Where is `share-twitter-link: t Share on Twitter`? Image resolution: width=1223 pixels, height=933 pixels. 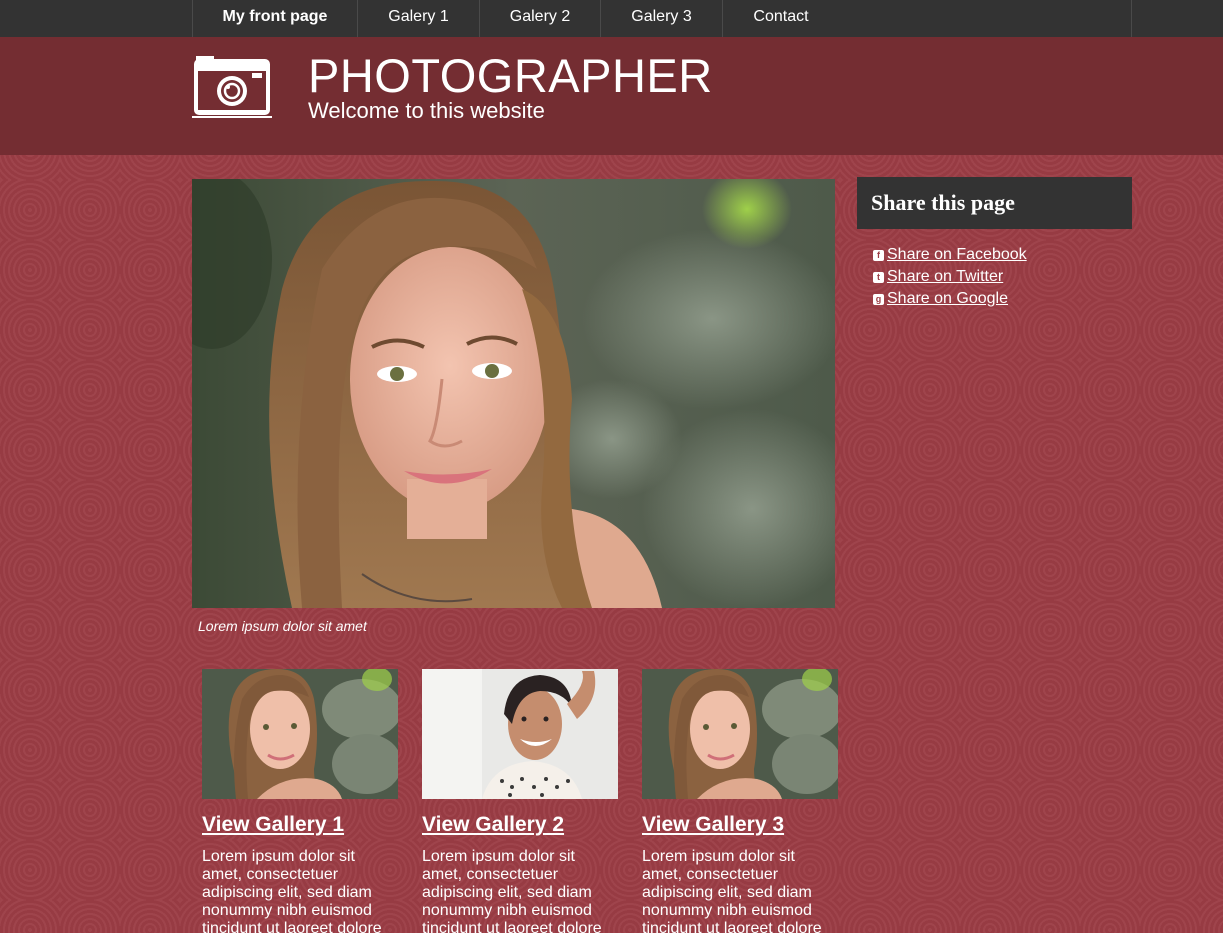
share-twitter-link: t Share on Twitter is located at coordinates (950, 277).